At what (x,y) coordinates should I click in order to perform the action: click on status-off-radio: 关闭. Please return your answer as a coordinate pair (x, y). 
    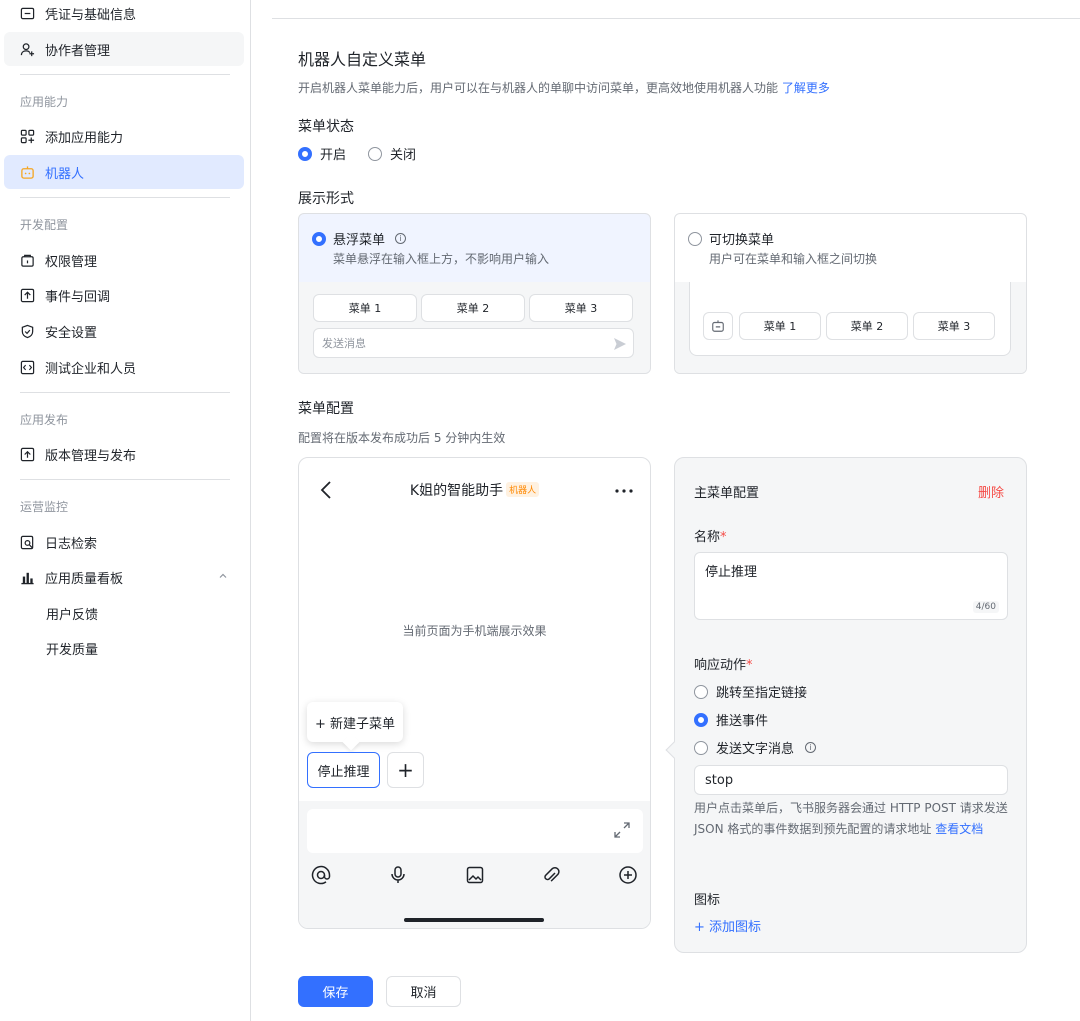
    Looking at the image, I should click on (392, 153).